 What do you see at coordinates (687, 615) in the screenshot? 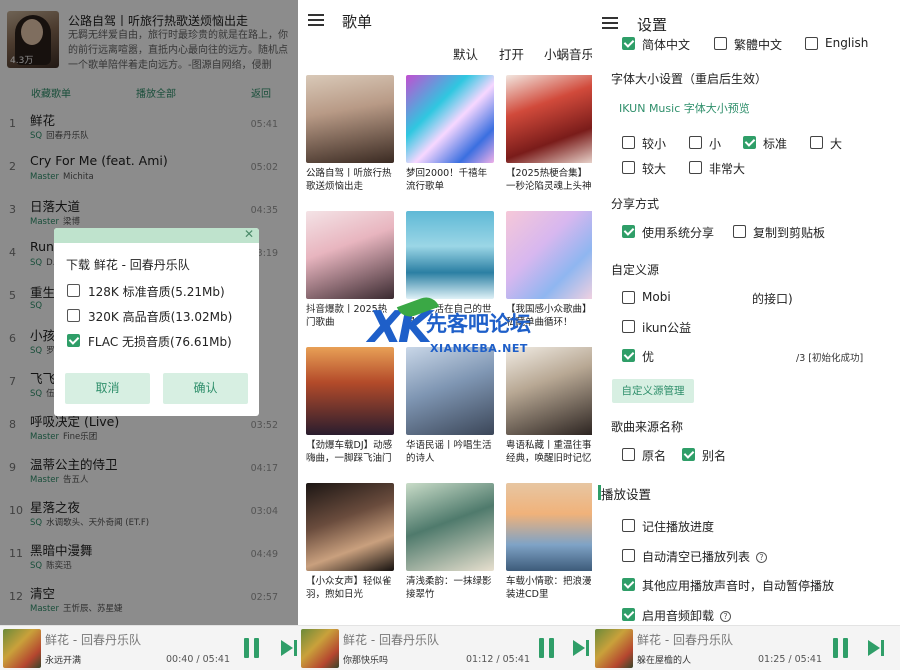
I see `playback-option-label: 启用音频卸载?` at bounding box center [687, 615].